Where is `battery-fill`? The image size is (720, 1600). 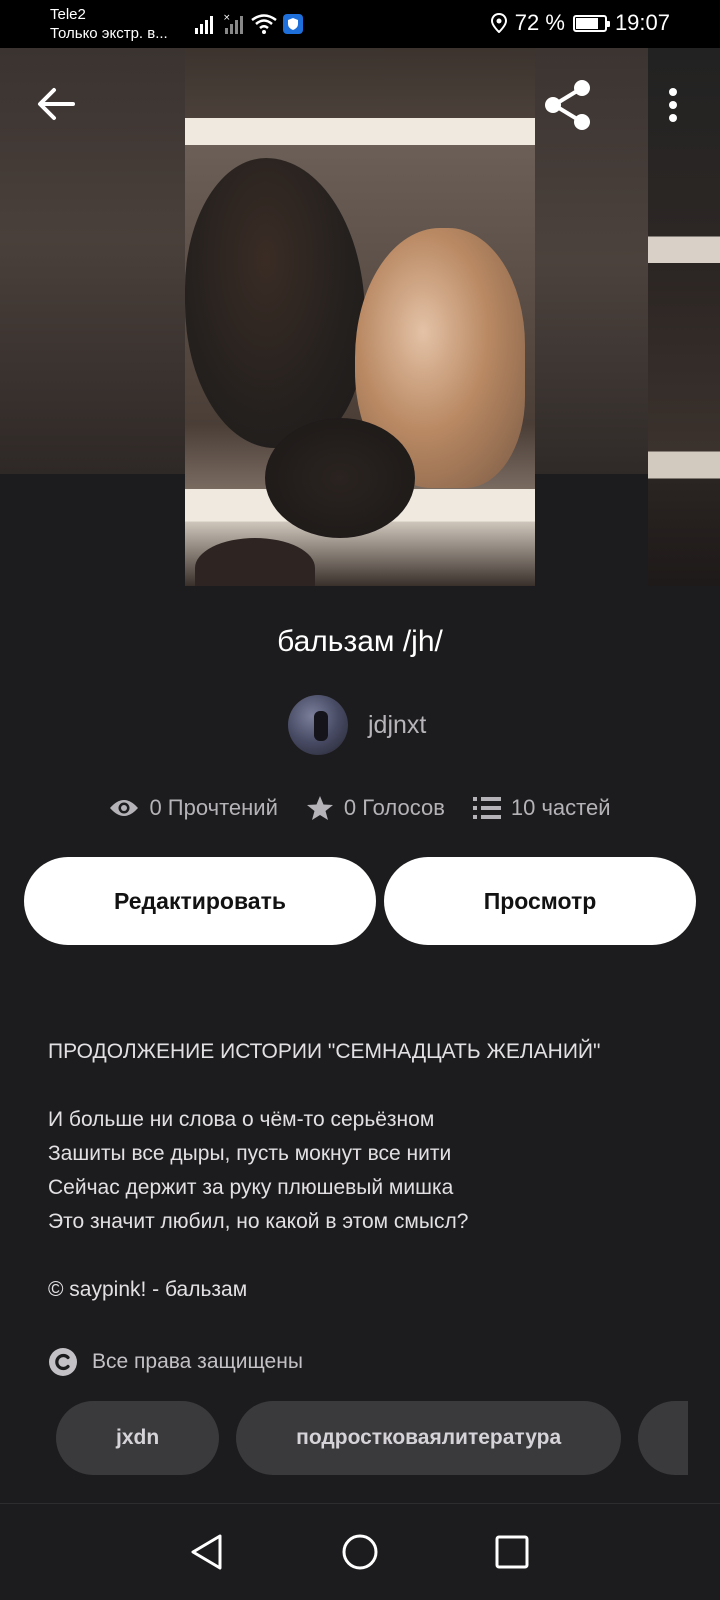
battery-fill is located at coordinates (586, 23).